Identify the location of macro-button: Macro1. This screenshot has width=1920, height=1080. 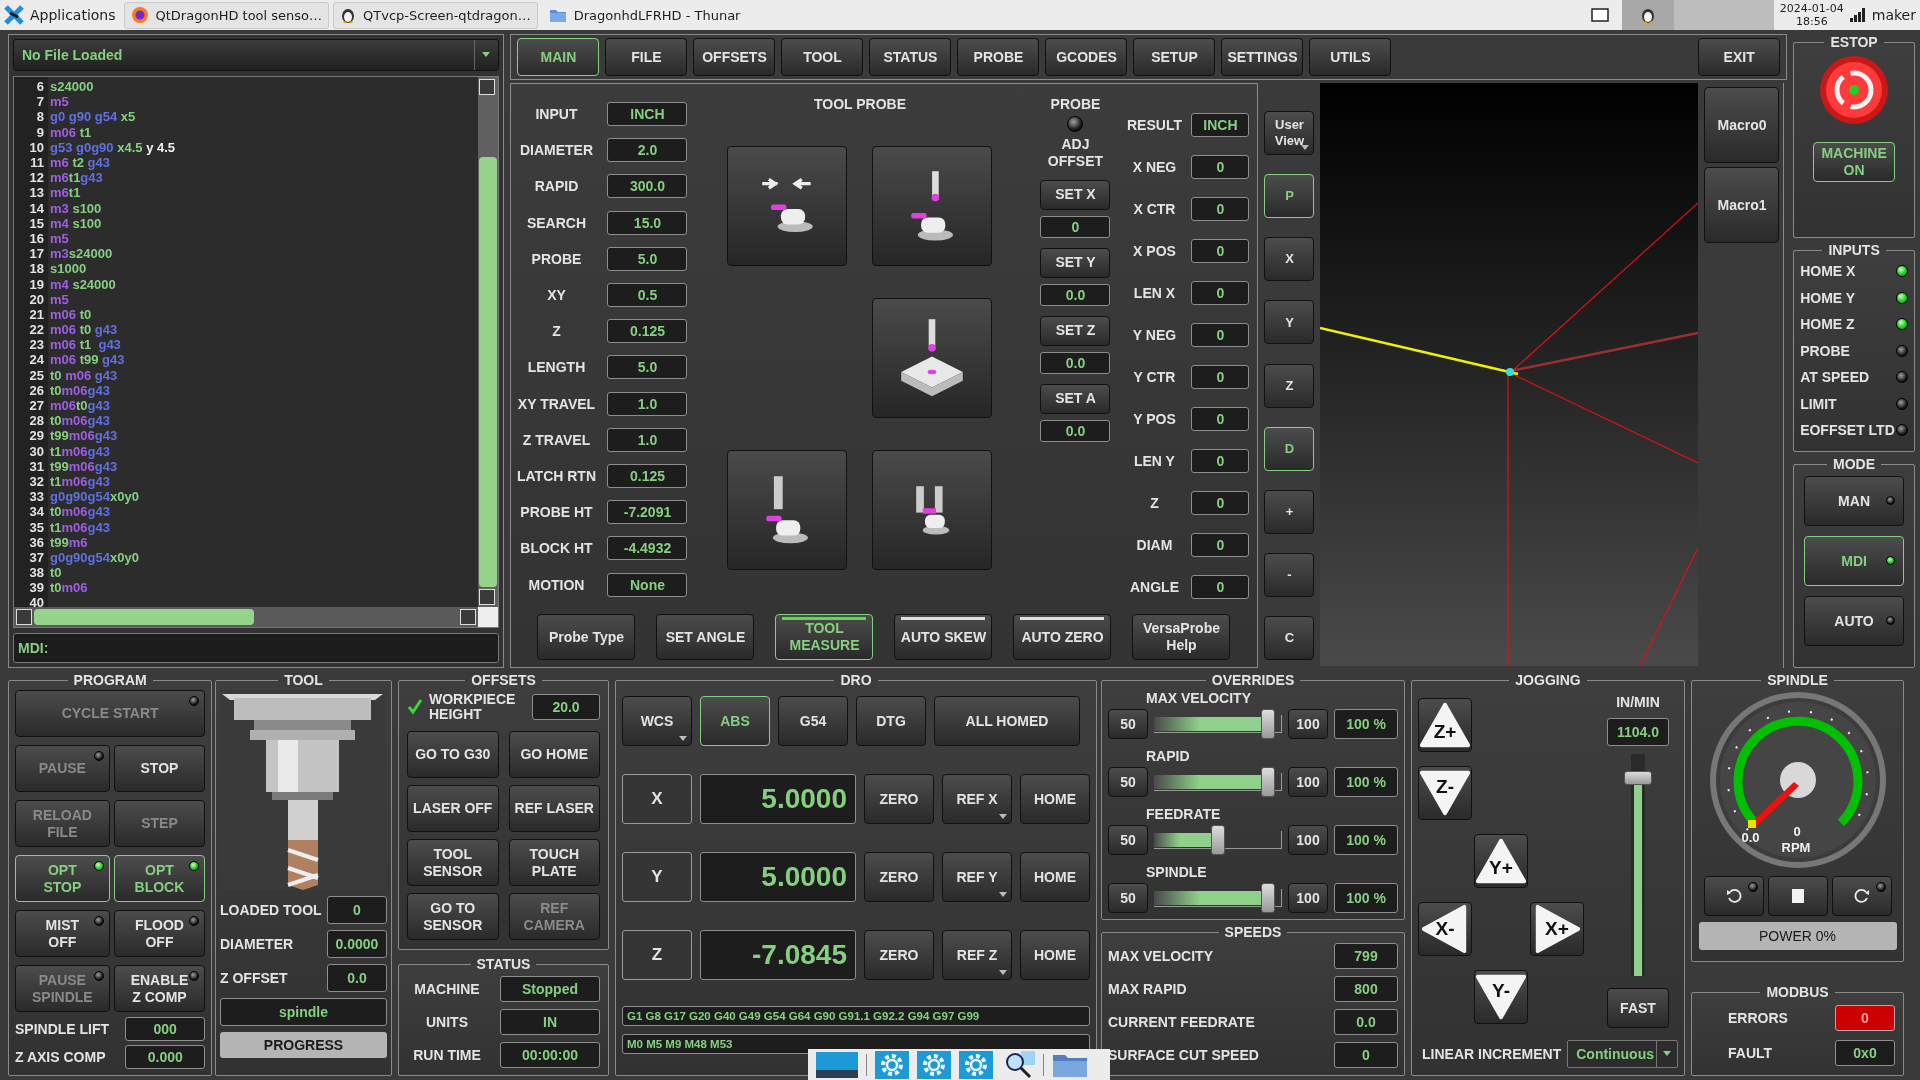
(1742, 205).